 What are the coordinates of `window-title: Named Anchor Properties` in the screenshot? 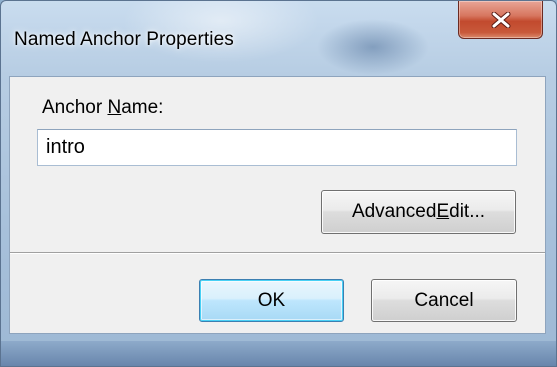 It's located at (124, 39).